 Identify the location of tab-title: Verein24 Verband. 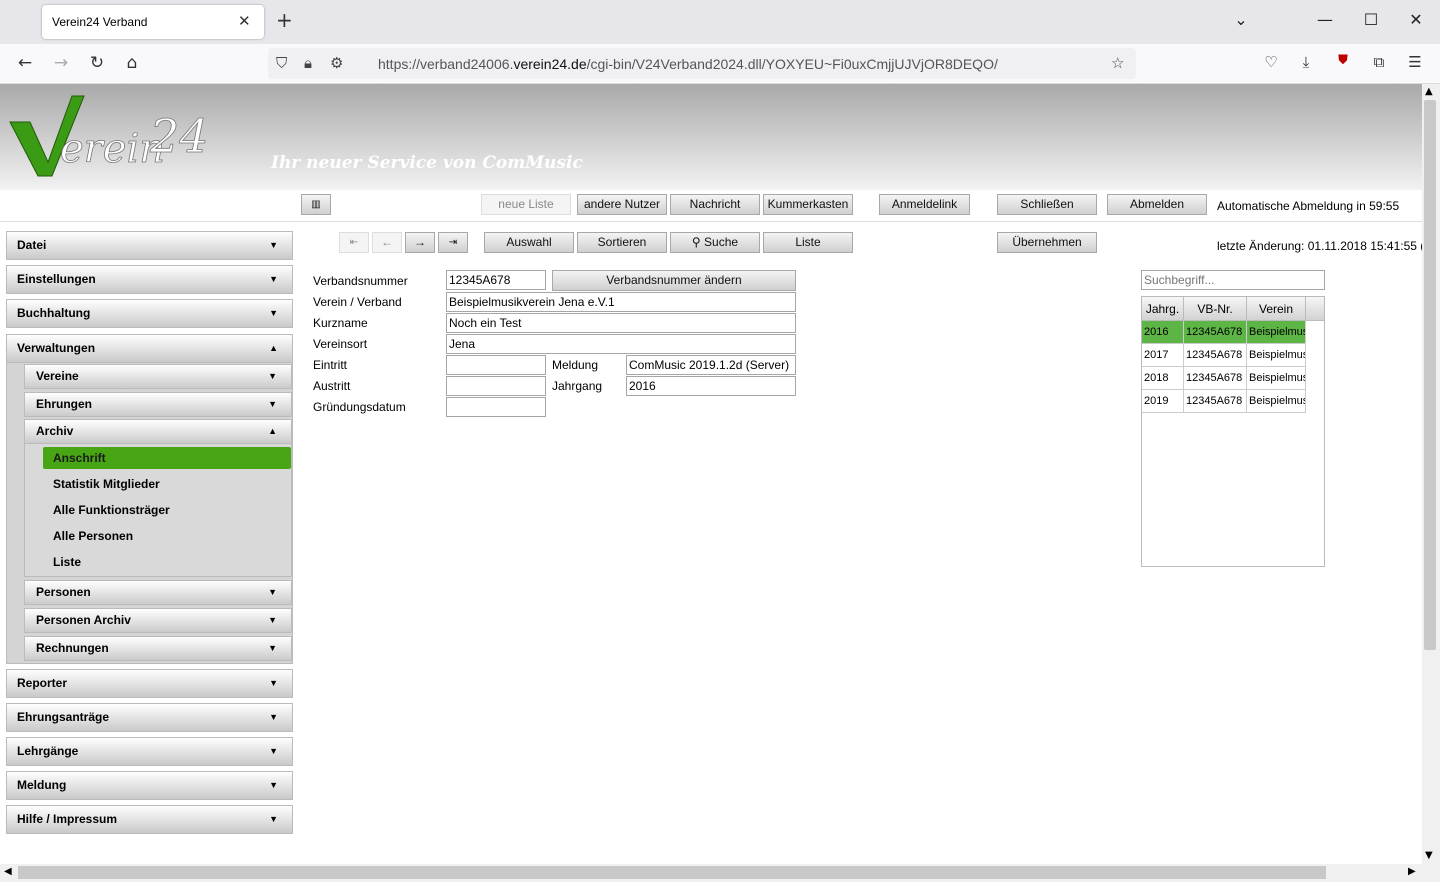
(100, 22).